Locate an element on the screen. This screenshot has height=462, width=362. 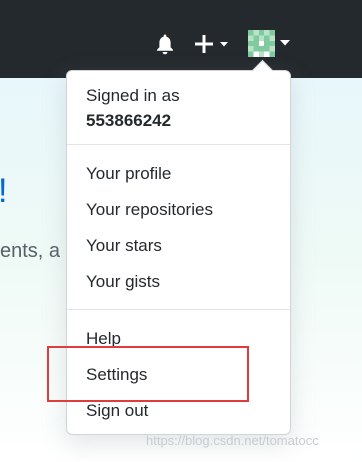
create-new-dropdown is located at coordinates (214, 44).